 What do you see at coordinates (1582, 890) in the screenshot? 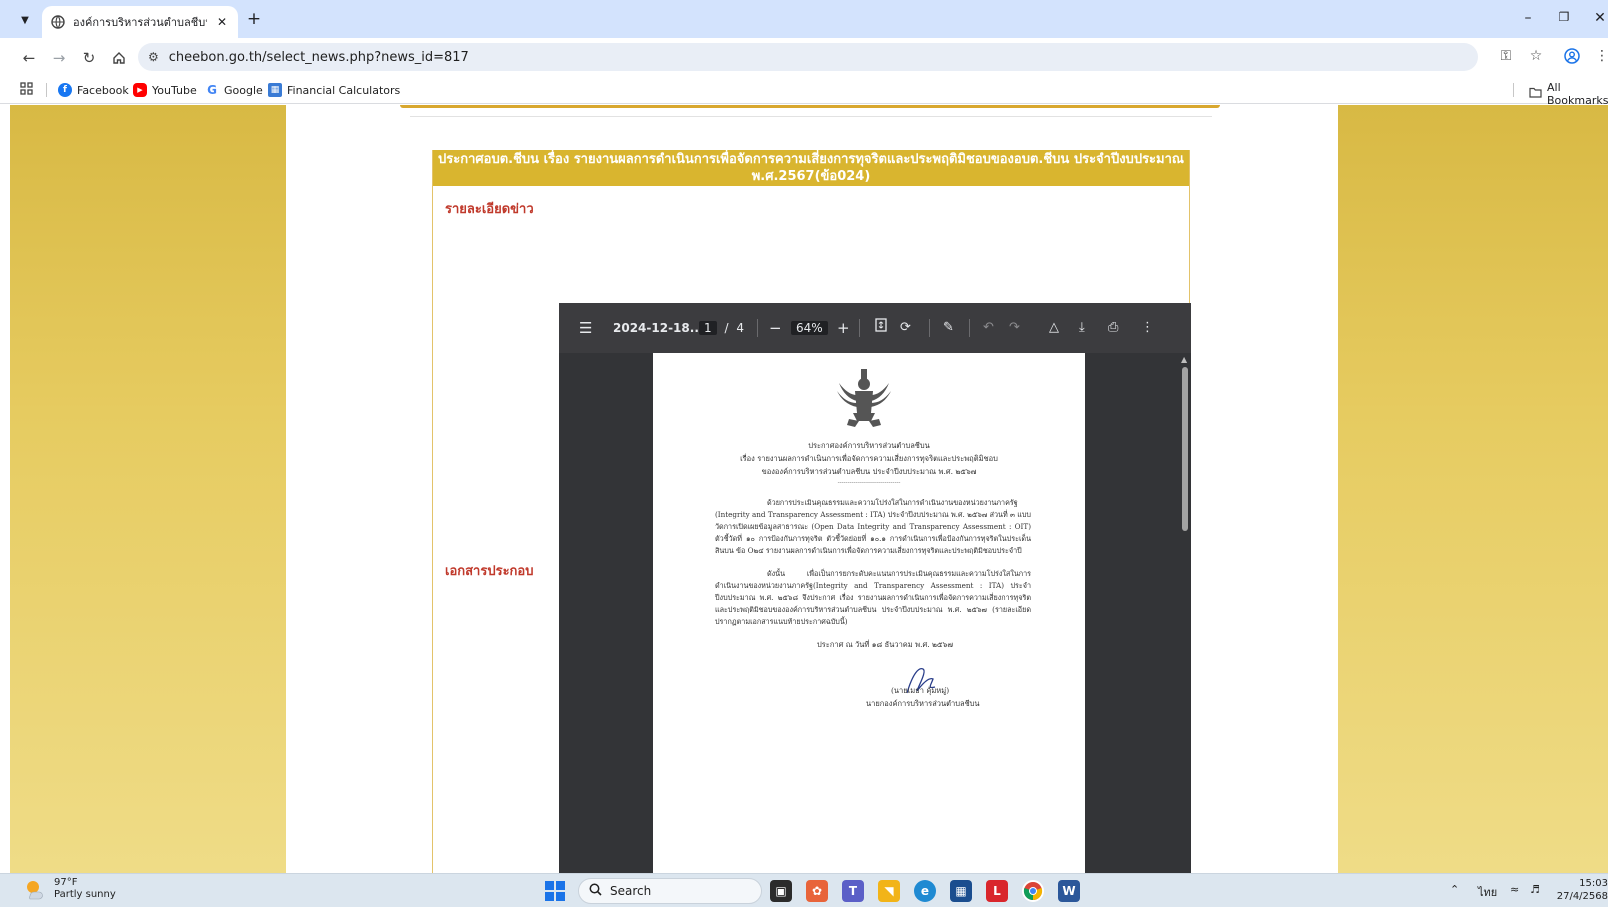
I see `taskbar-clock: 15:03 27/4/2568` at bounding box center [1582, 890].